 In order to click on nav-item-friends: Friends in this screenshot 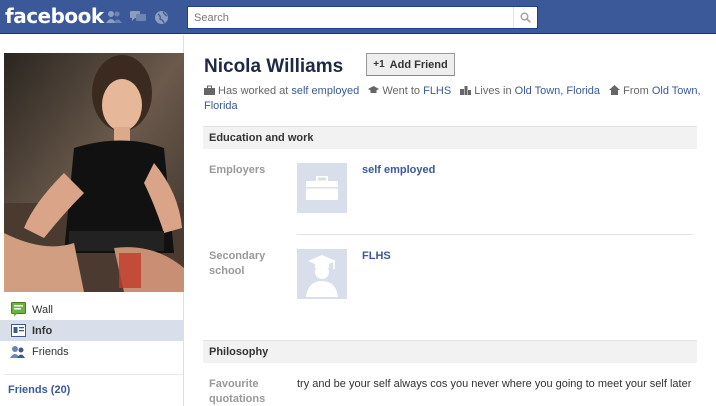, I will do `click(92, 351)`.